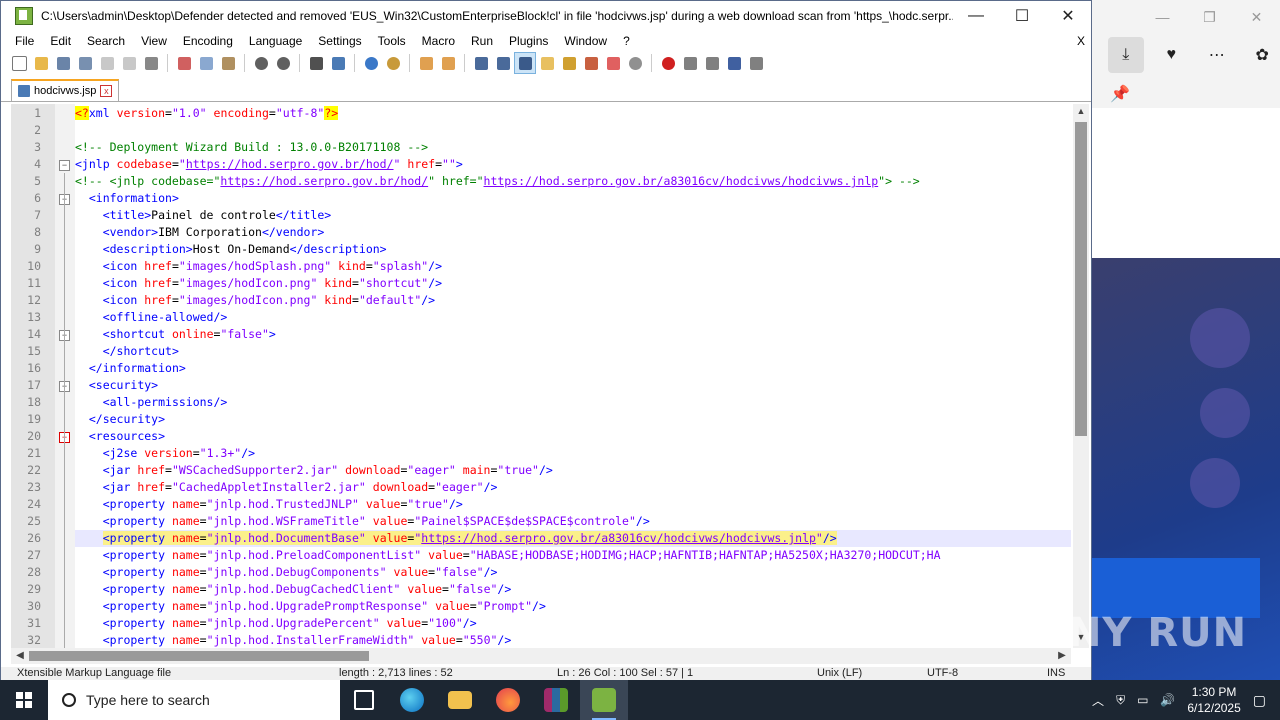 The height and width of the screenshot is (720, 1280). What do you see at coordinates (1213, 700) in the screenshot?
I see `clock: 1:30 PM 6/12/2025` at bounding box center [1213, 700].